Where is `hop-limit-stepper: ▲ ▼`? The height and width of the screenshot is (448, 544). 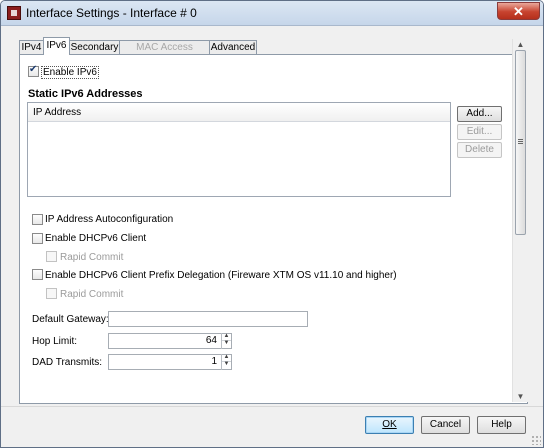 hop-limit-stepper: ▲ ▼ is located at coordinates (226, 341).